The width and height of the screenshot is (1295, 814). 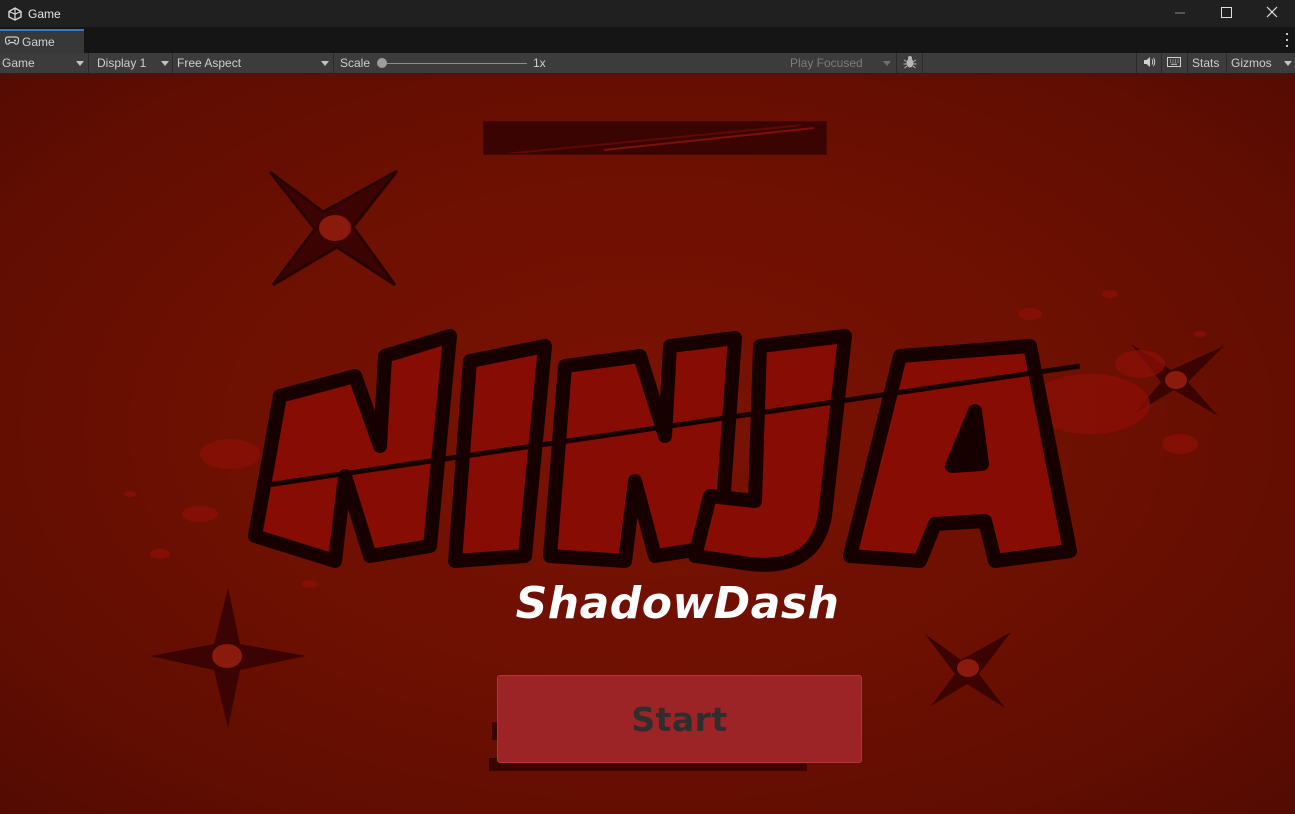 I want to click on scale-slider-track, so click(x=454, y=63).